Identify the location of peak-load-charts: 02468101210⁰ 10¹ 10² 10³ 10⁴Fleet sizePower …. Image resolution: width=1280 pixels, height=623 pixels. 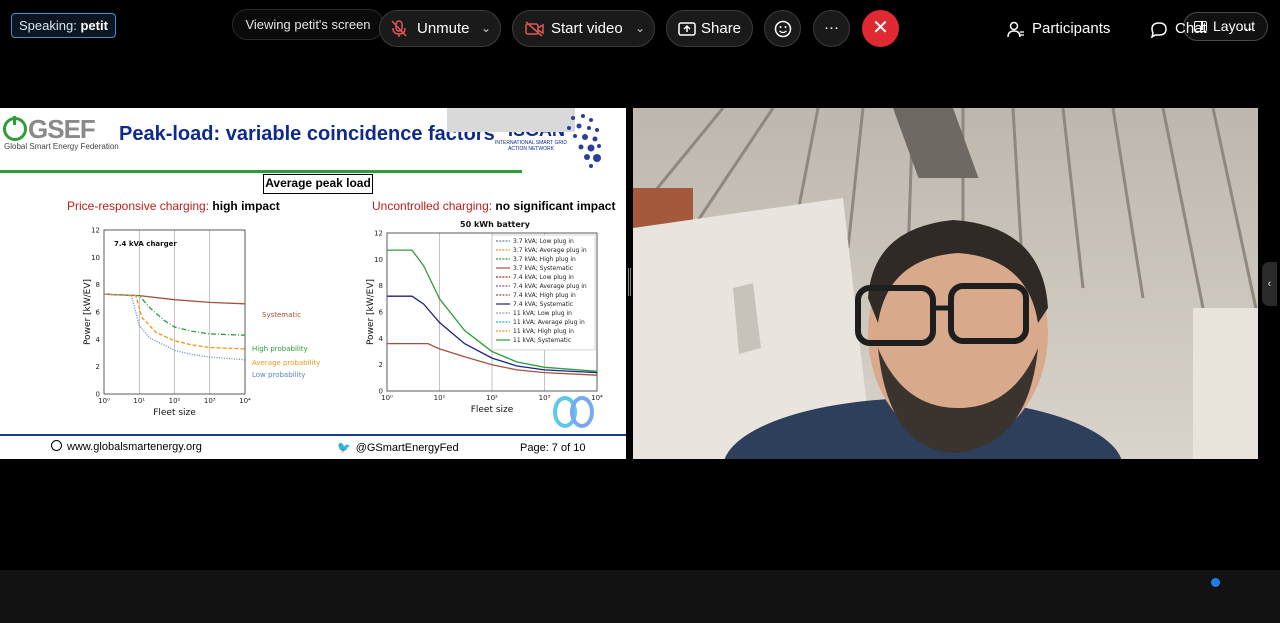
(343, 324).